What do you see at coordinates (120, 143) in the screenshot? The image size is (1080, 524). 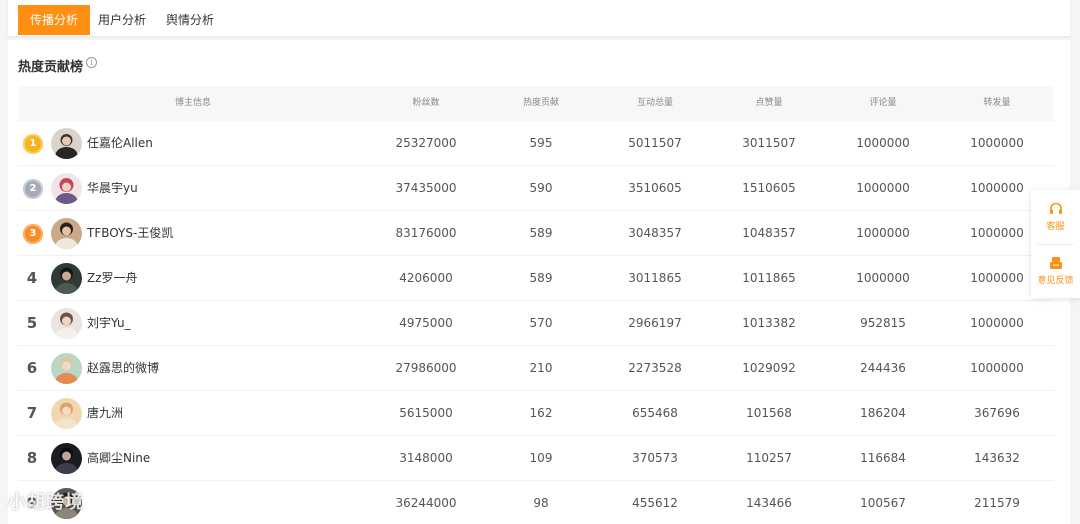 I see `user-name: 任嘉伦Allen` at bounding box center [120, 143].